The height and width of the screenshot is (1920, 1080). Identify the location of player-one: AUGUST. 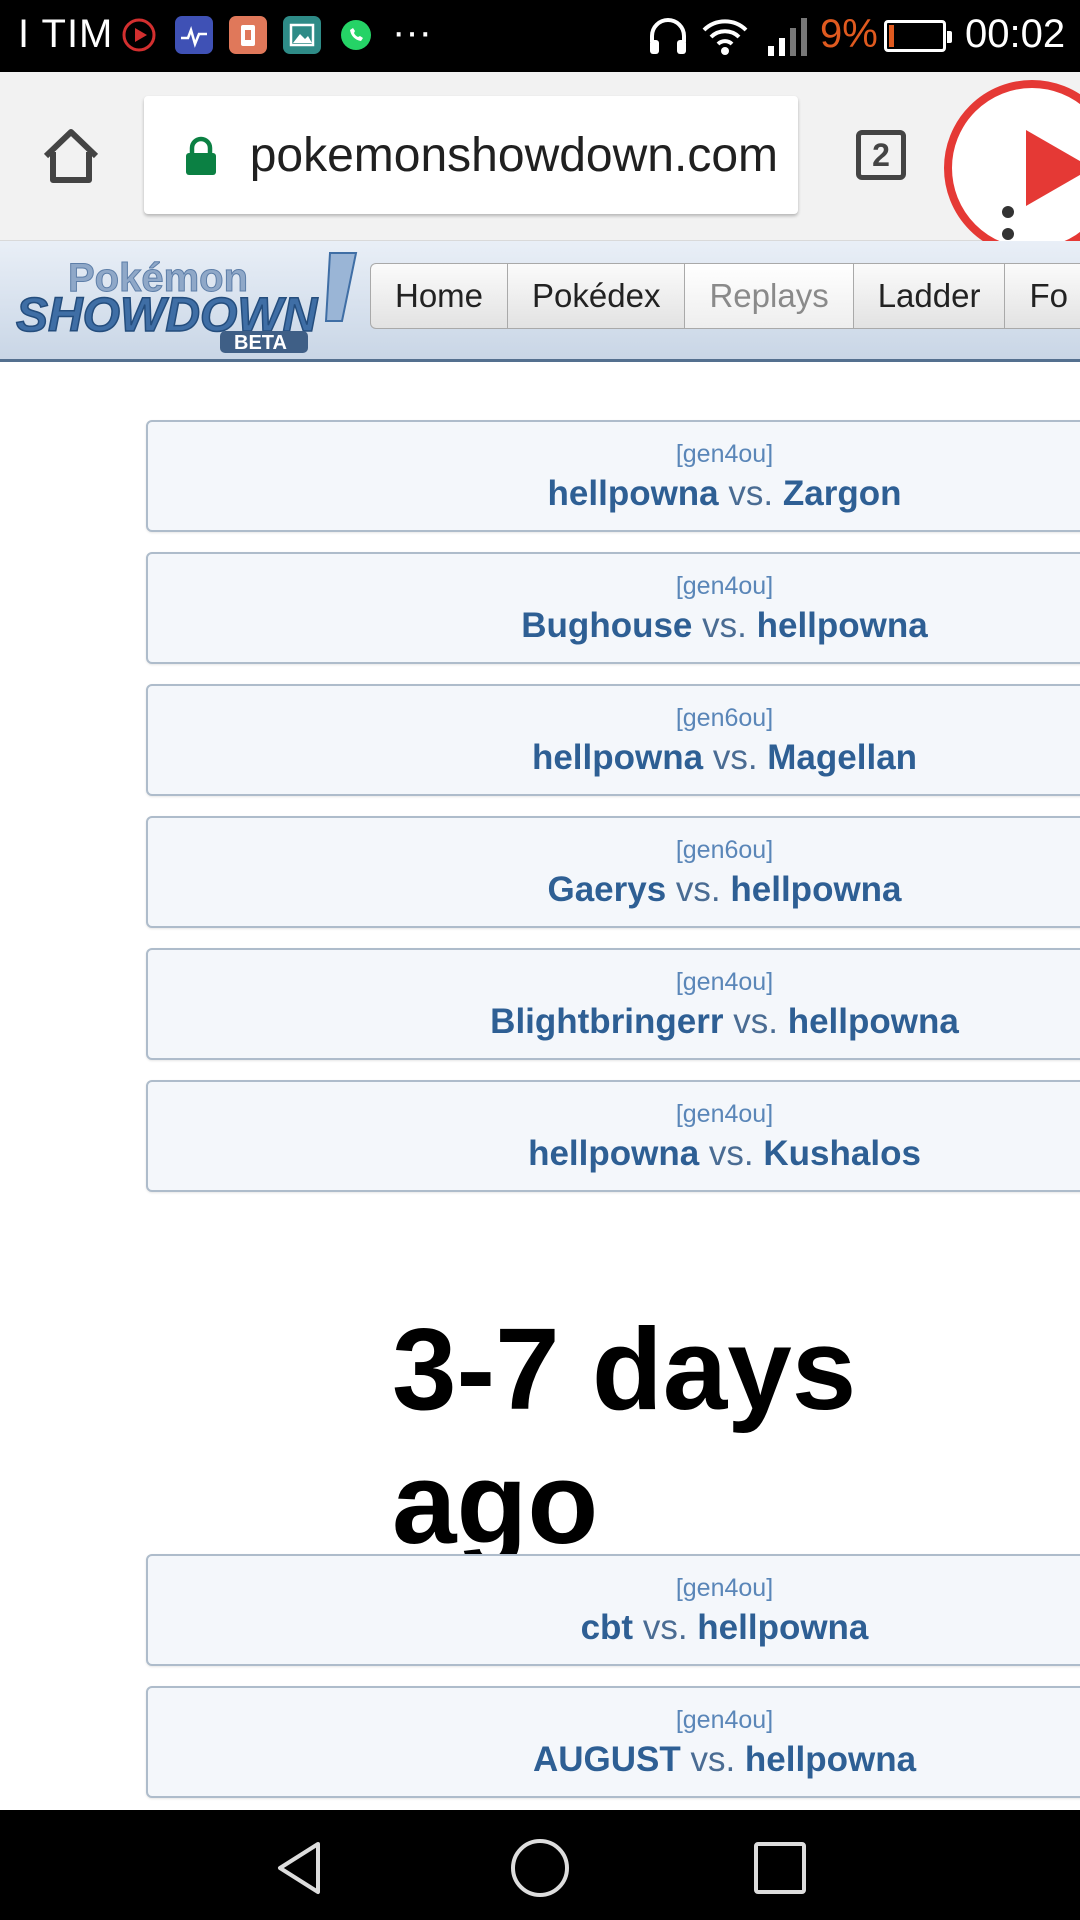
(606, 1759).